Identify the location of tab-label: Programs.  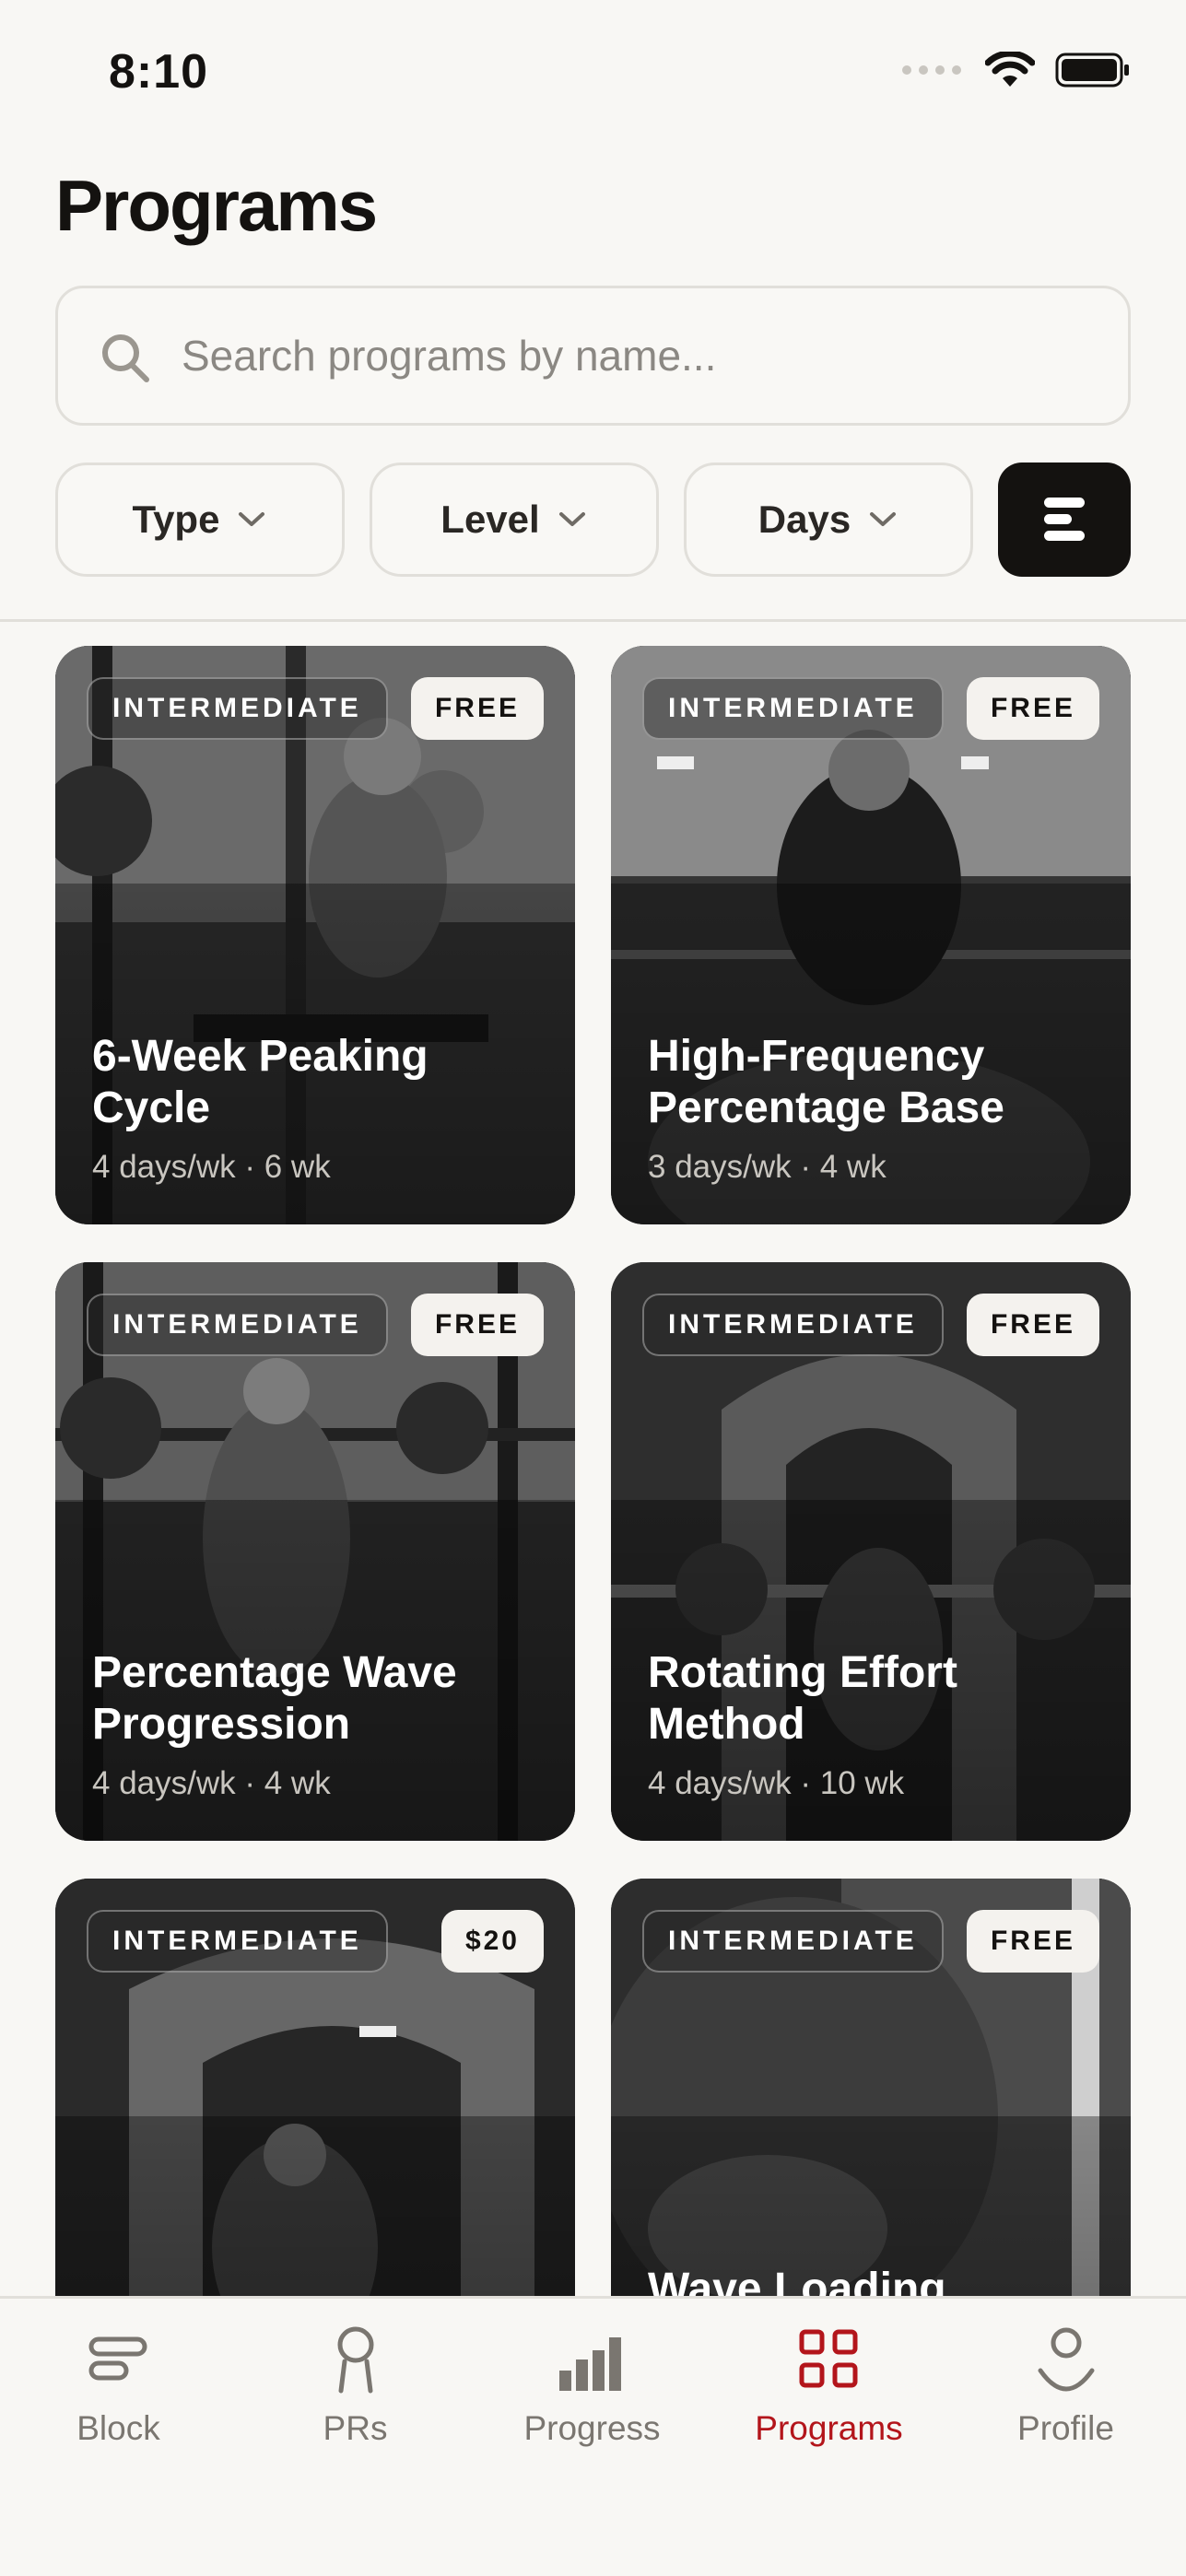
(829, 2428).